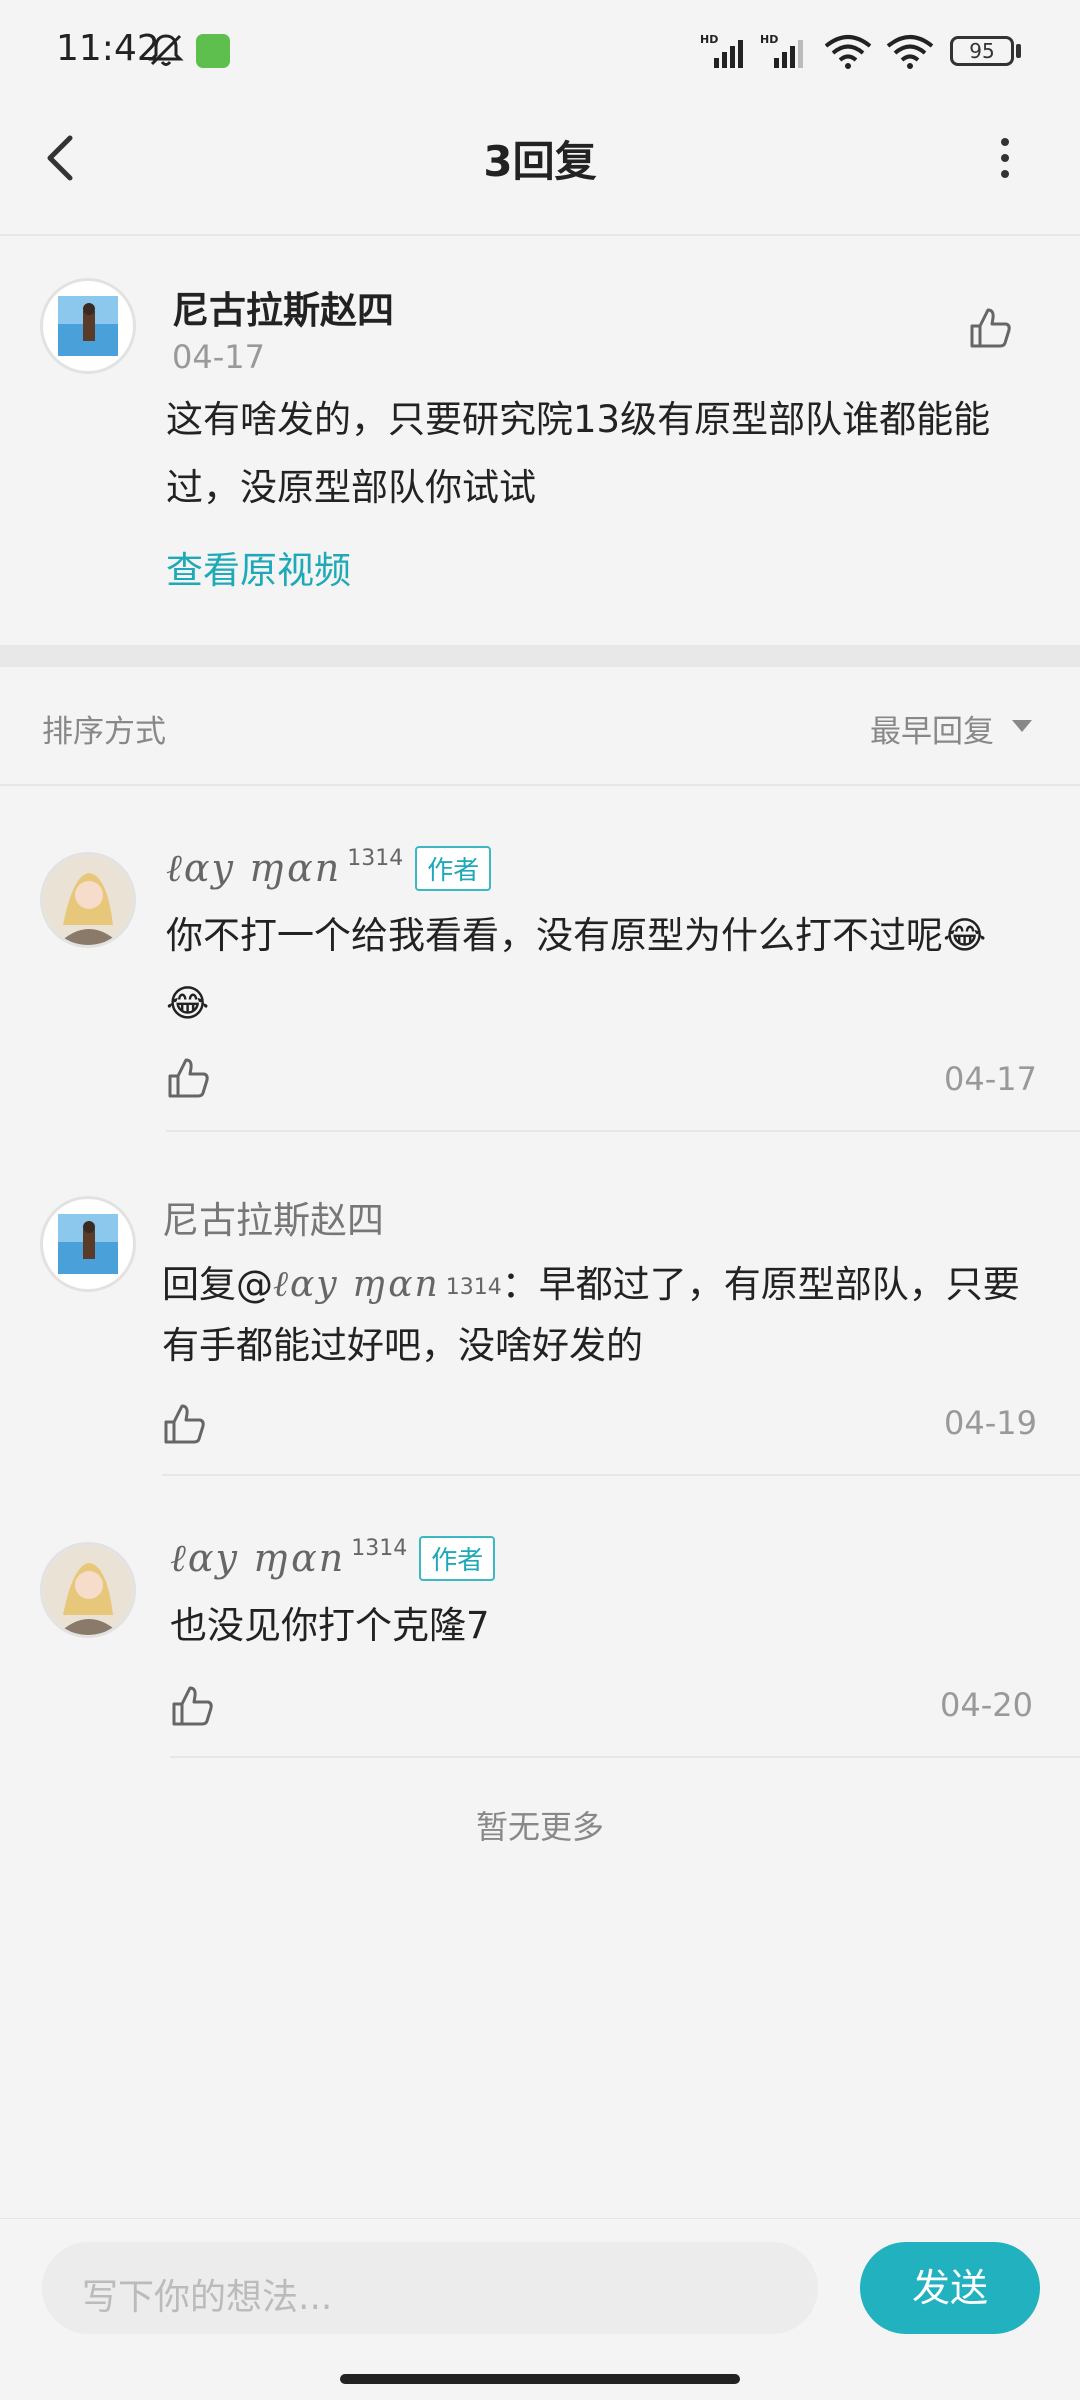  What do you see at coordinates (950, 2288) in the screenshot?
I see `send-button: 发送` at bounding box center [950, 2288].